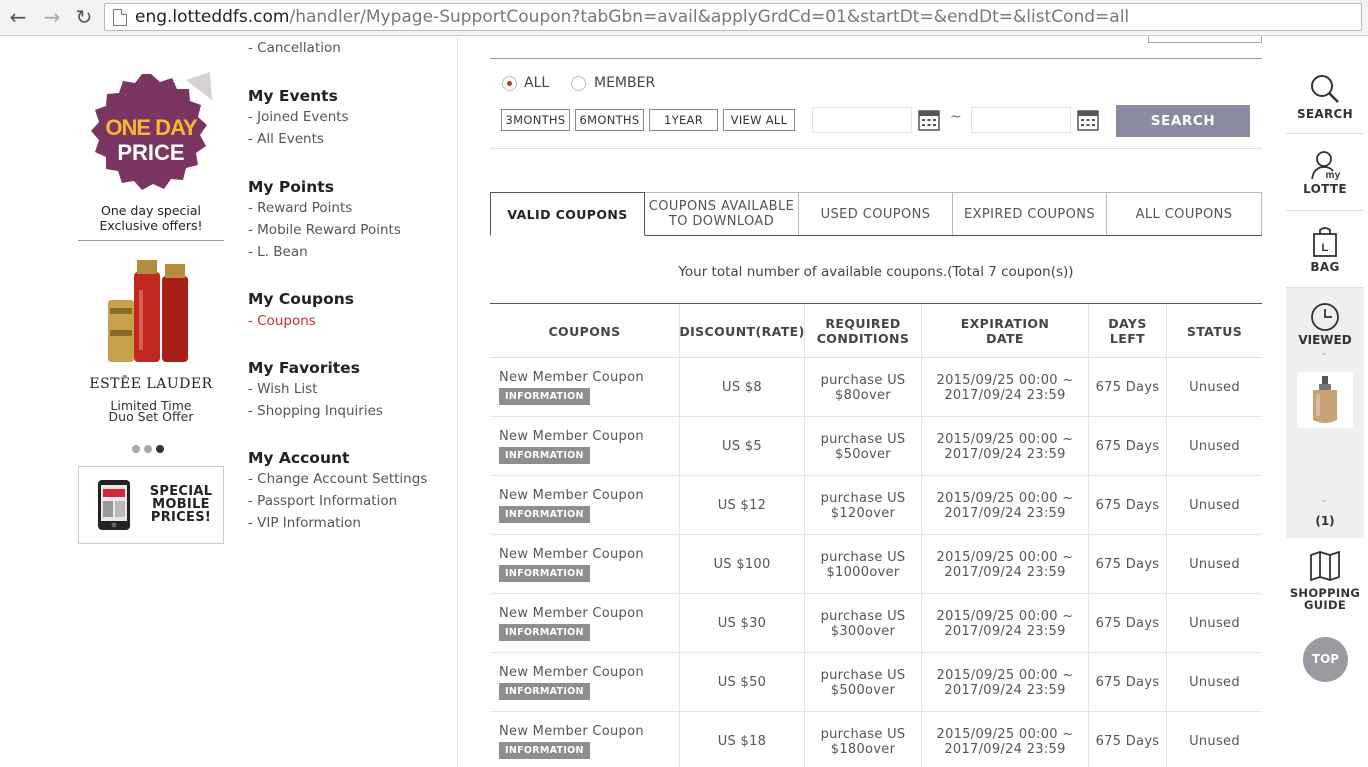 The width and height of the screenshot is (1368, 767). What do you see at coordinates (876, 58) in the screenshot?
I see `filter-top-line` at bounding box center [876, 58].